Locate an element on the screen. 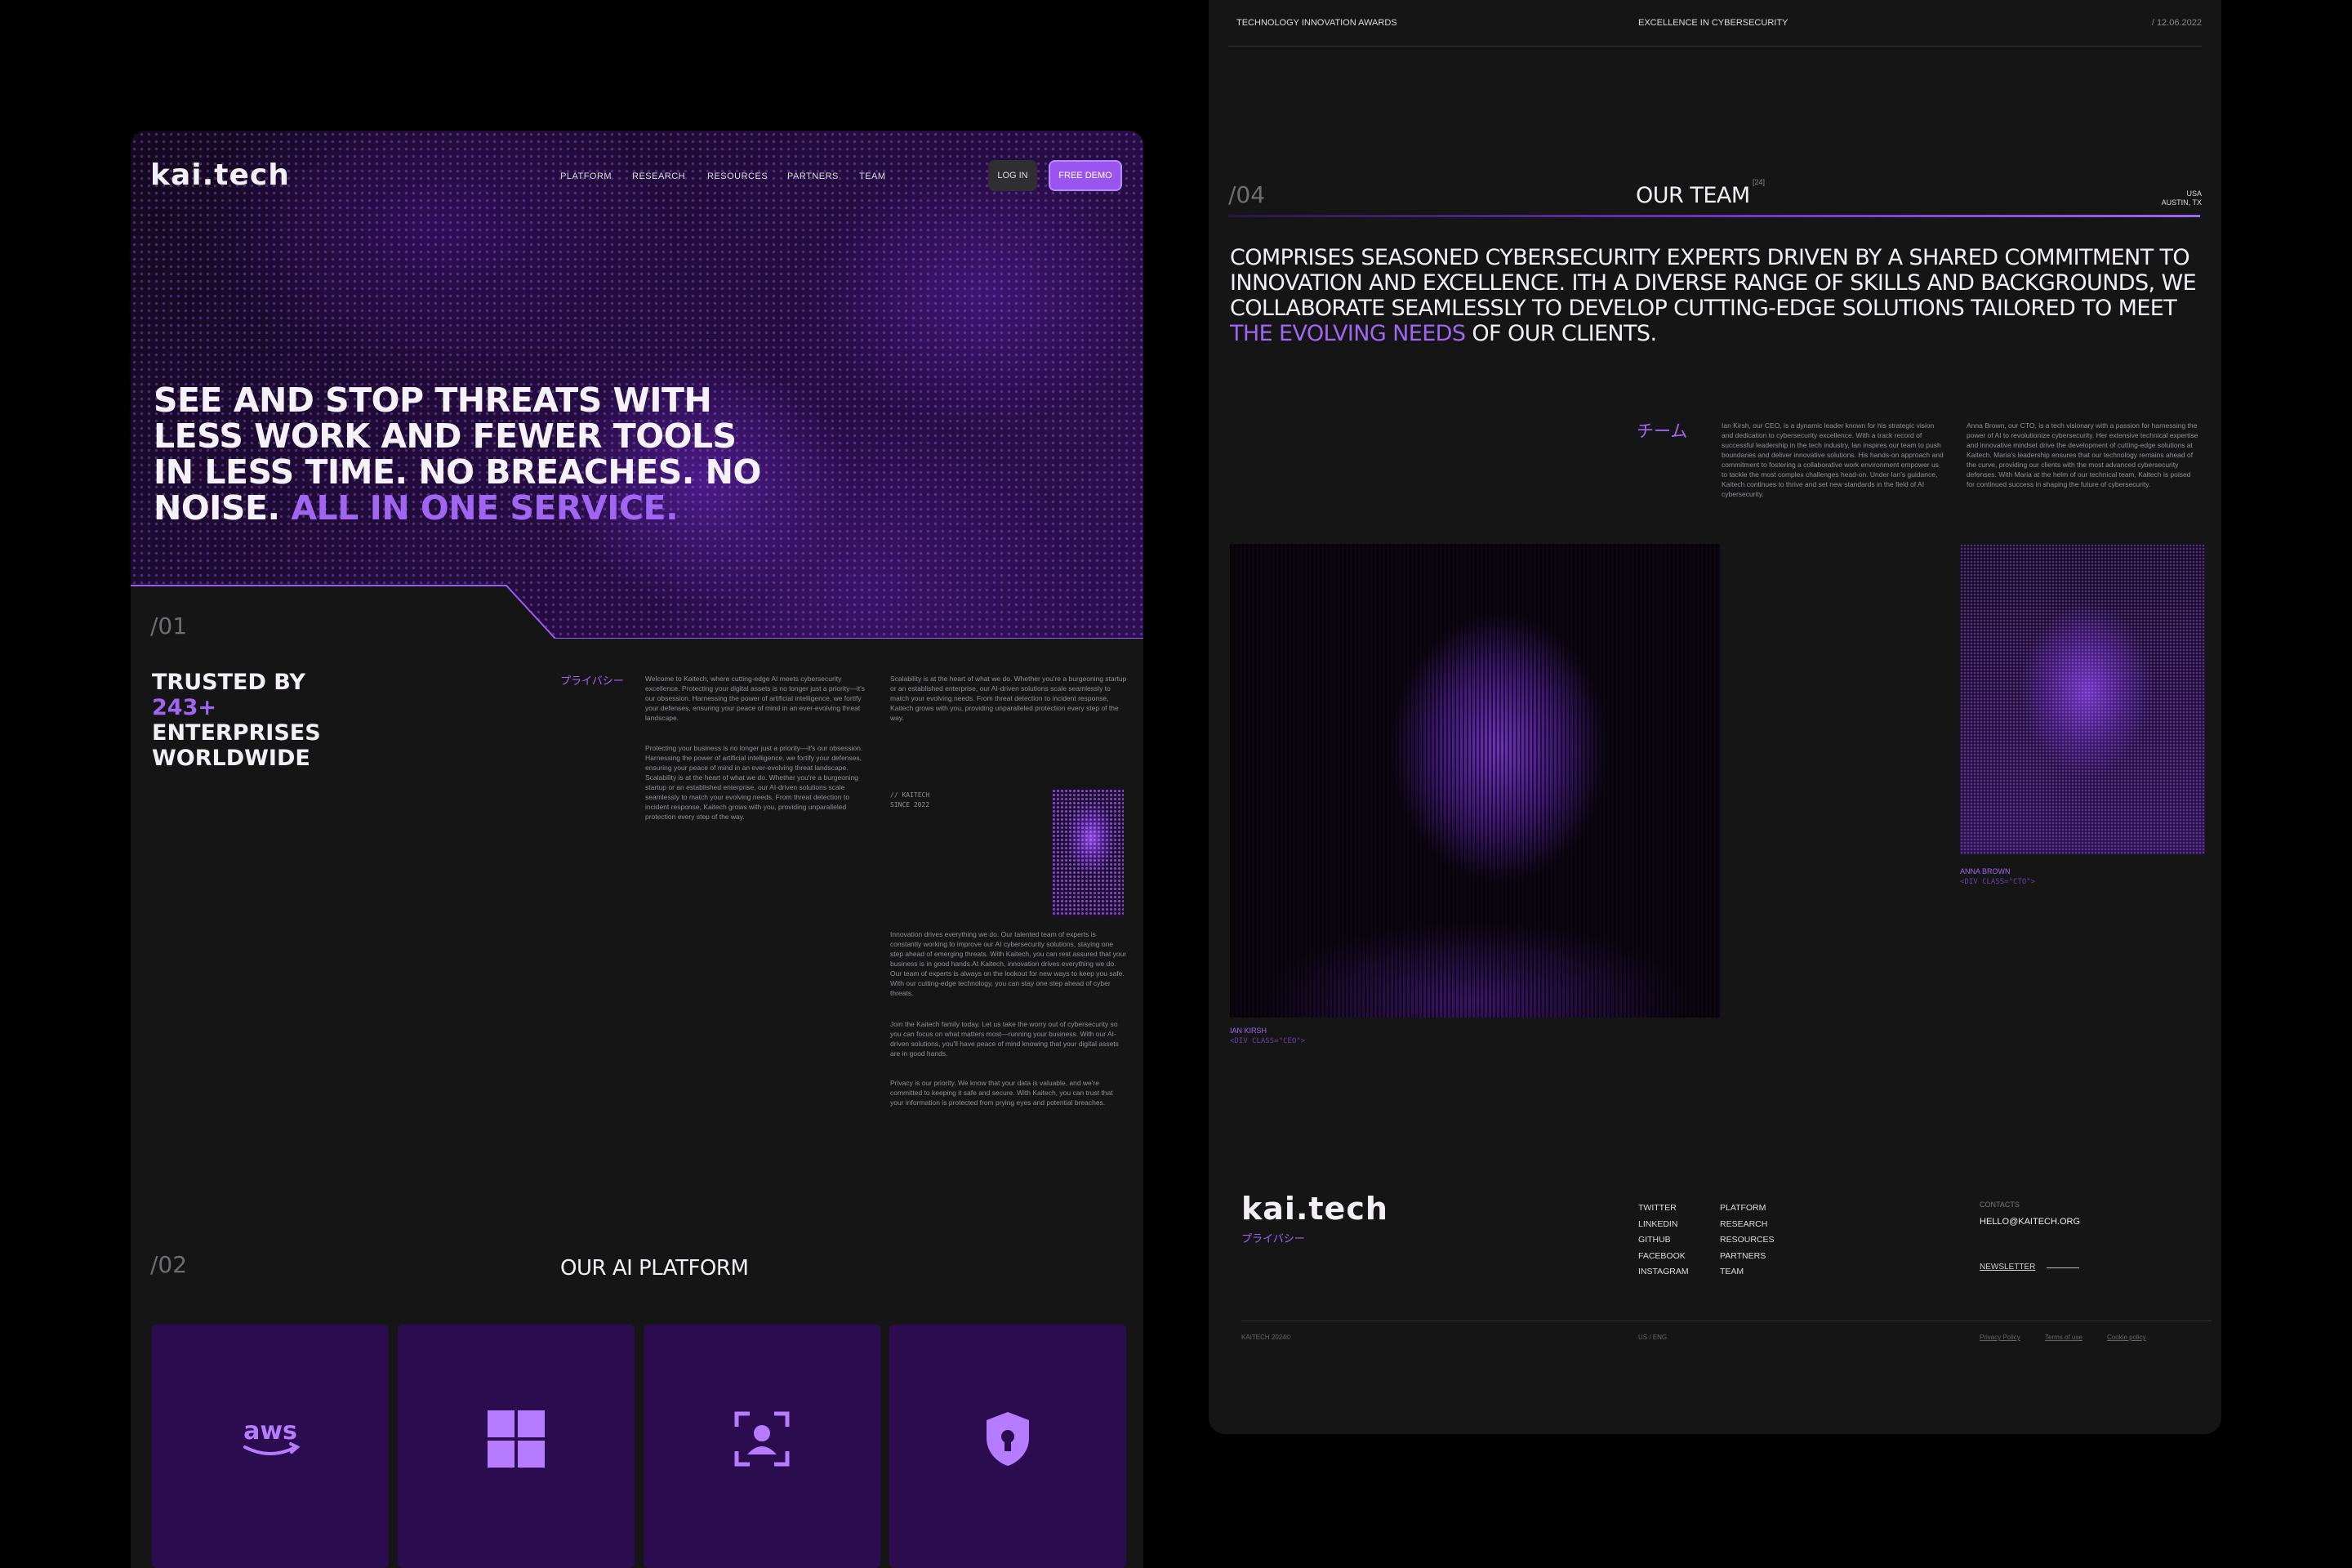 This screenshot has width=2352, height=1568. footer-privacy-jp: プライバシー is located at coordinates (1273, 1238).